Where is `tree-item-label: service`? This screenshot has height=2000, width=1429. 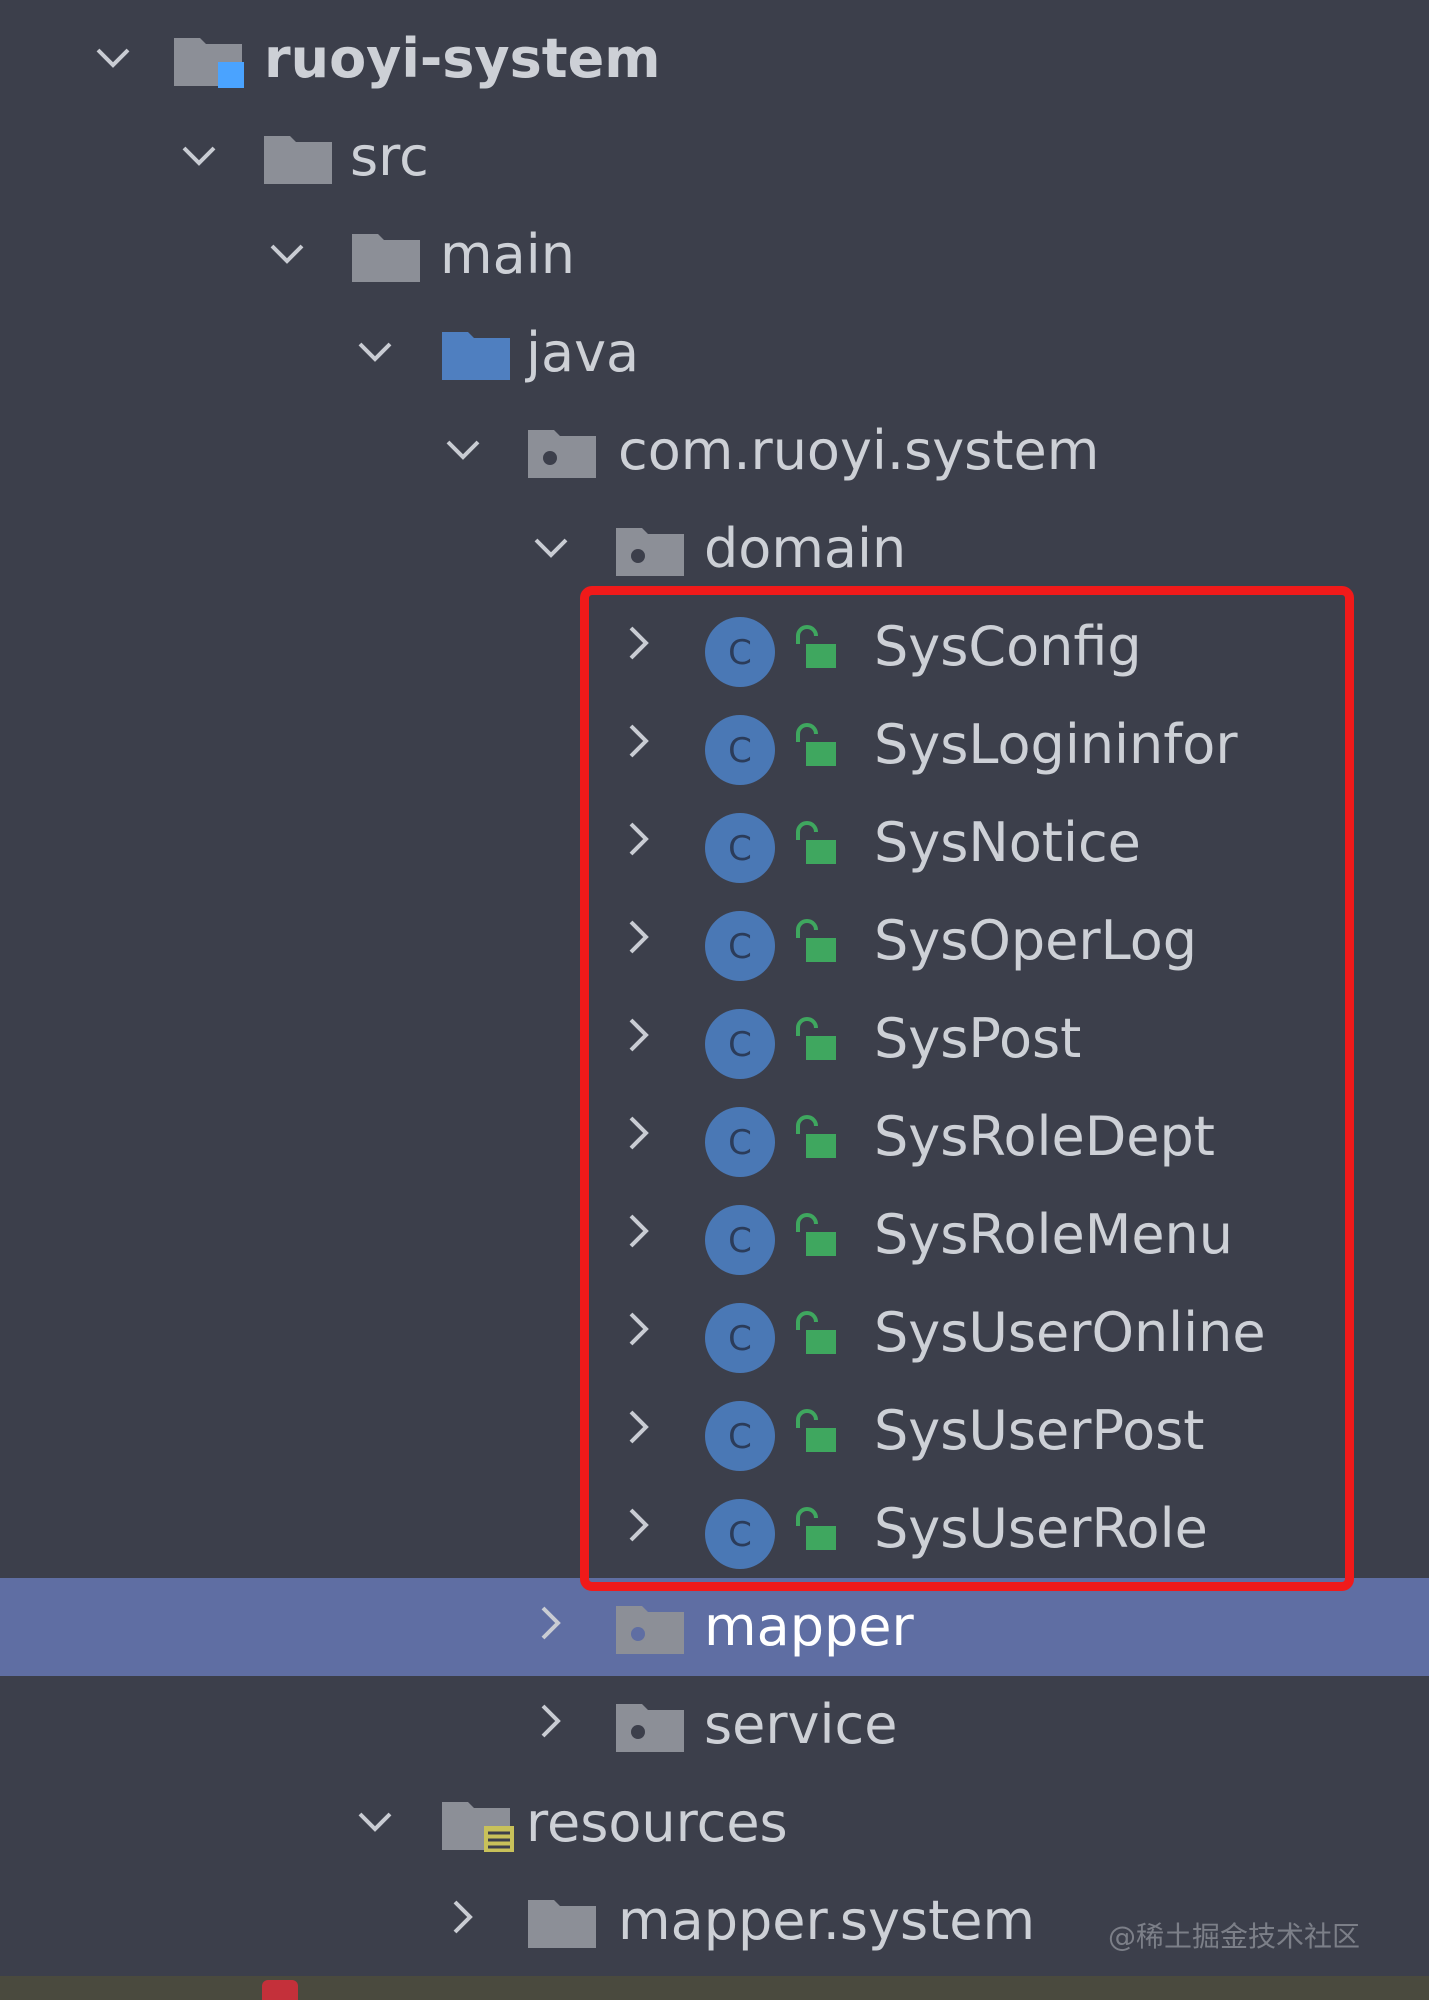
tree-item-label: service is located at coordinates (801, 1724).